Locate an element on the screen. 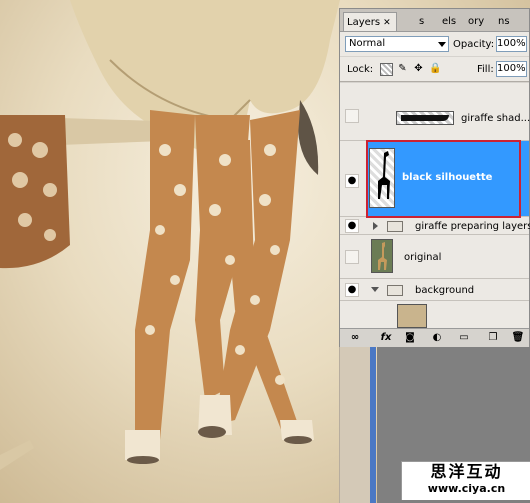 The width and height of the screenshot is (530, 503). watermark-url: www.ciya.cn is located at coordinates (466, 488).